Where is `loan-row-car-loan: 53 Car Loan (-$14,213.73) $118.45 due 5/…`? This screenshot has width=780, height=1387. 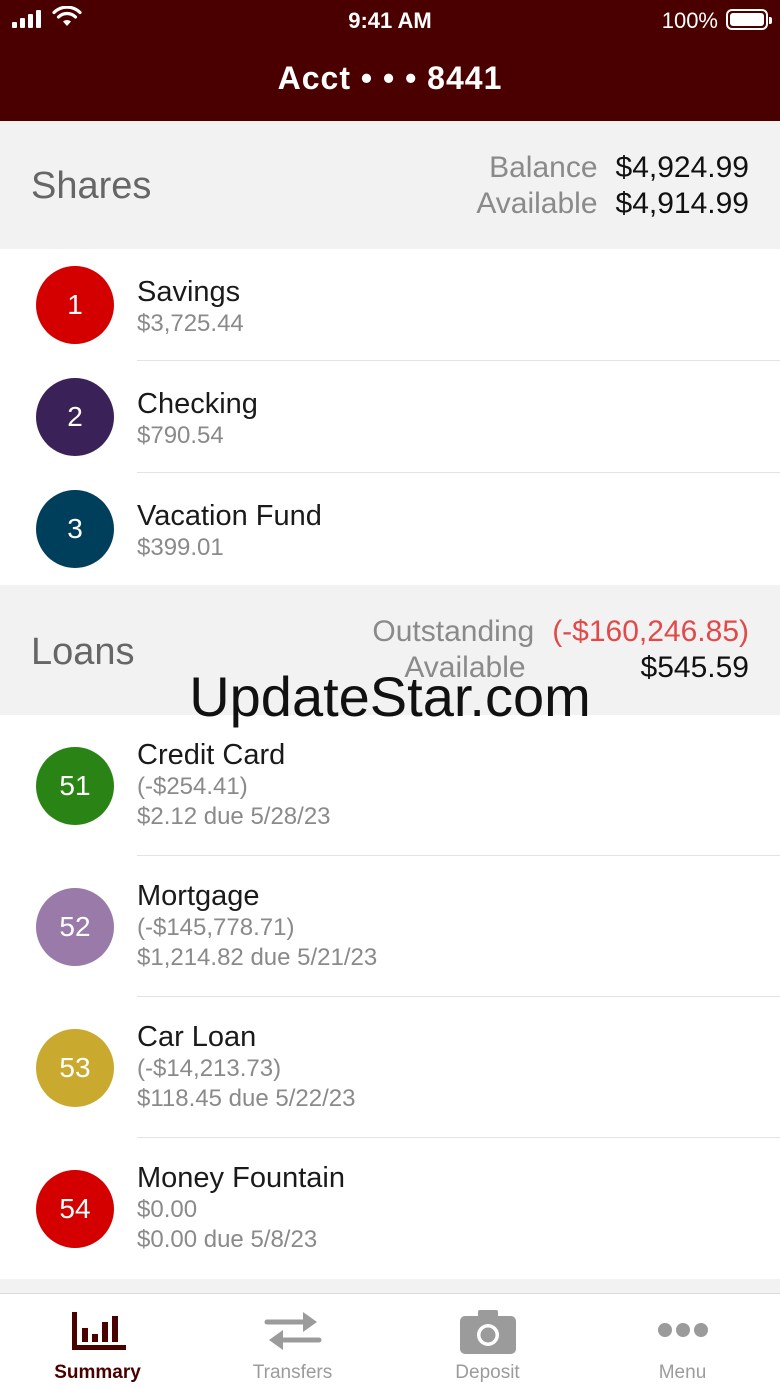
loan-row-car-loan: 53 Car Loan (-$14,213.73) $118.45 due 5/… is located at coordinates (390, 1067).